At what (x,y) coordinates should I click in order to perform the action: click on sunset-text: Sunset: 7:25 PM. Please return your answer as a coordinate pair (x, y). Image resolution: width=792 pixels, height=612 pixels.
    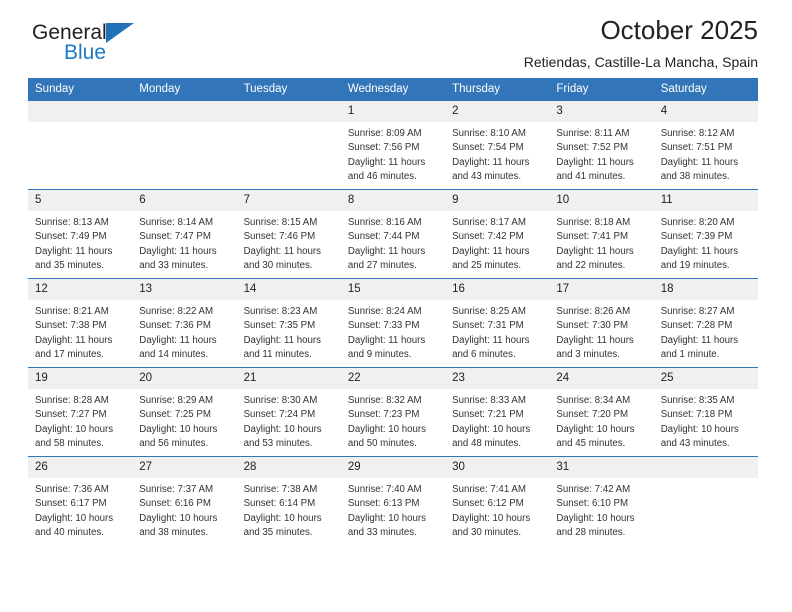
    Looking at the image, I should click on (175, 415).